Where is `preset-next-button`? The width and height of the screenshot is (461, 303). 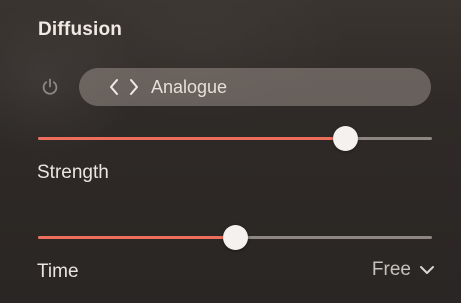
preset-next-button is located at coordinates (134, 87).